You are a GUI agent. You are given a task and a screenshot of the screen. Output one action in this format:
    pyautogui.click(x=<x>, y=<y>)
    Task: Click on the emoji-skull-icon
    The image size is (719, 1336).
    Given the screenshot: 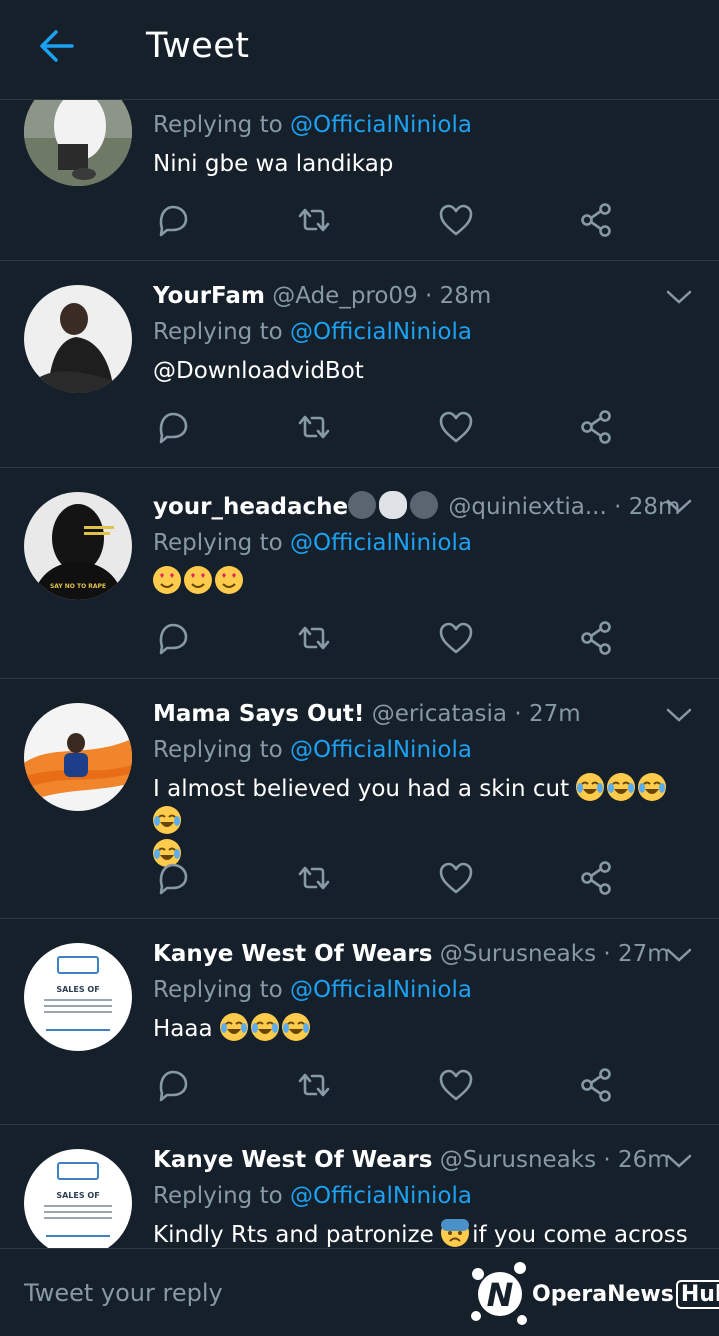 What is the action you would take?
    pyautogui.click(x=393, y=505)
    